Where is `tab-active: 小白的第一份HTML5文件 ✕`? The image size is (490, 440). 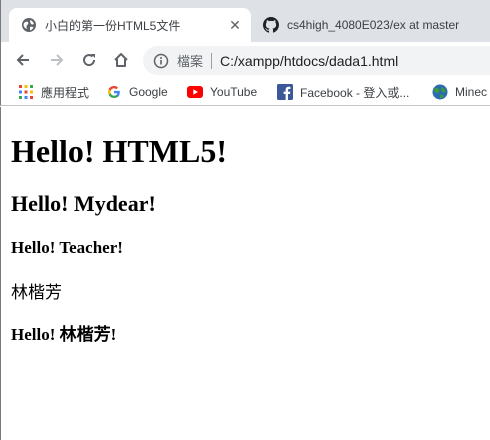
tab-active: 小白的第一份HTML5文件 ✕ is located at coordinates (130, 25).